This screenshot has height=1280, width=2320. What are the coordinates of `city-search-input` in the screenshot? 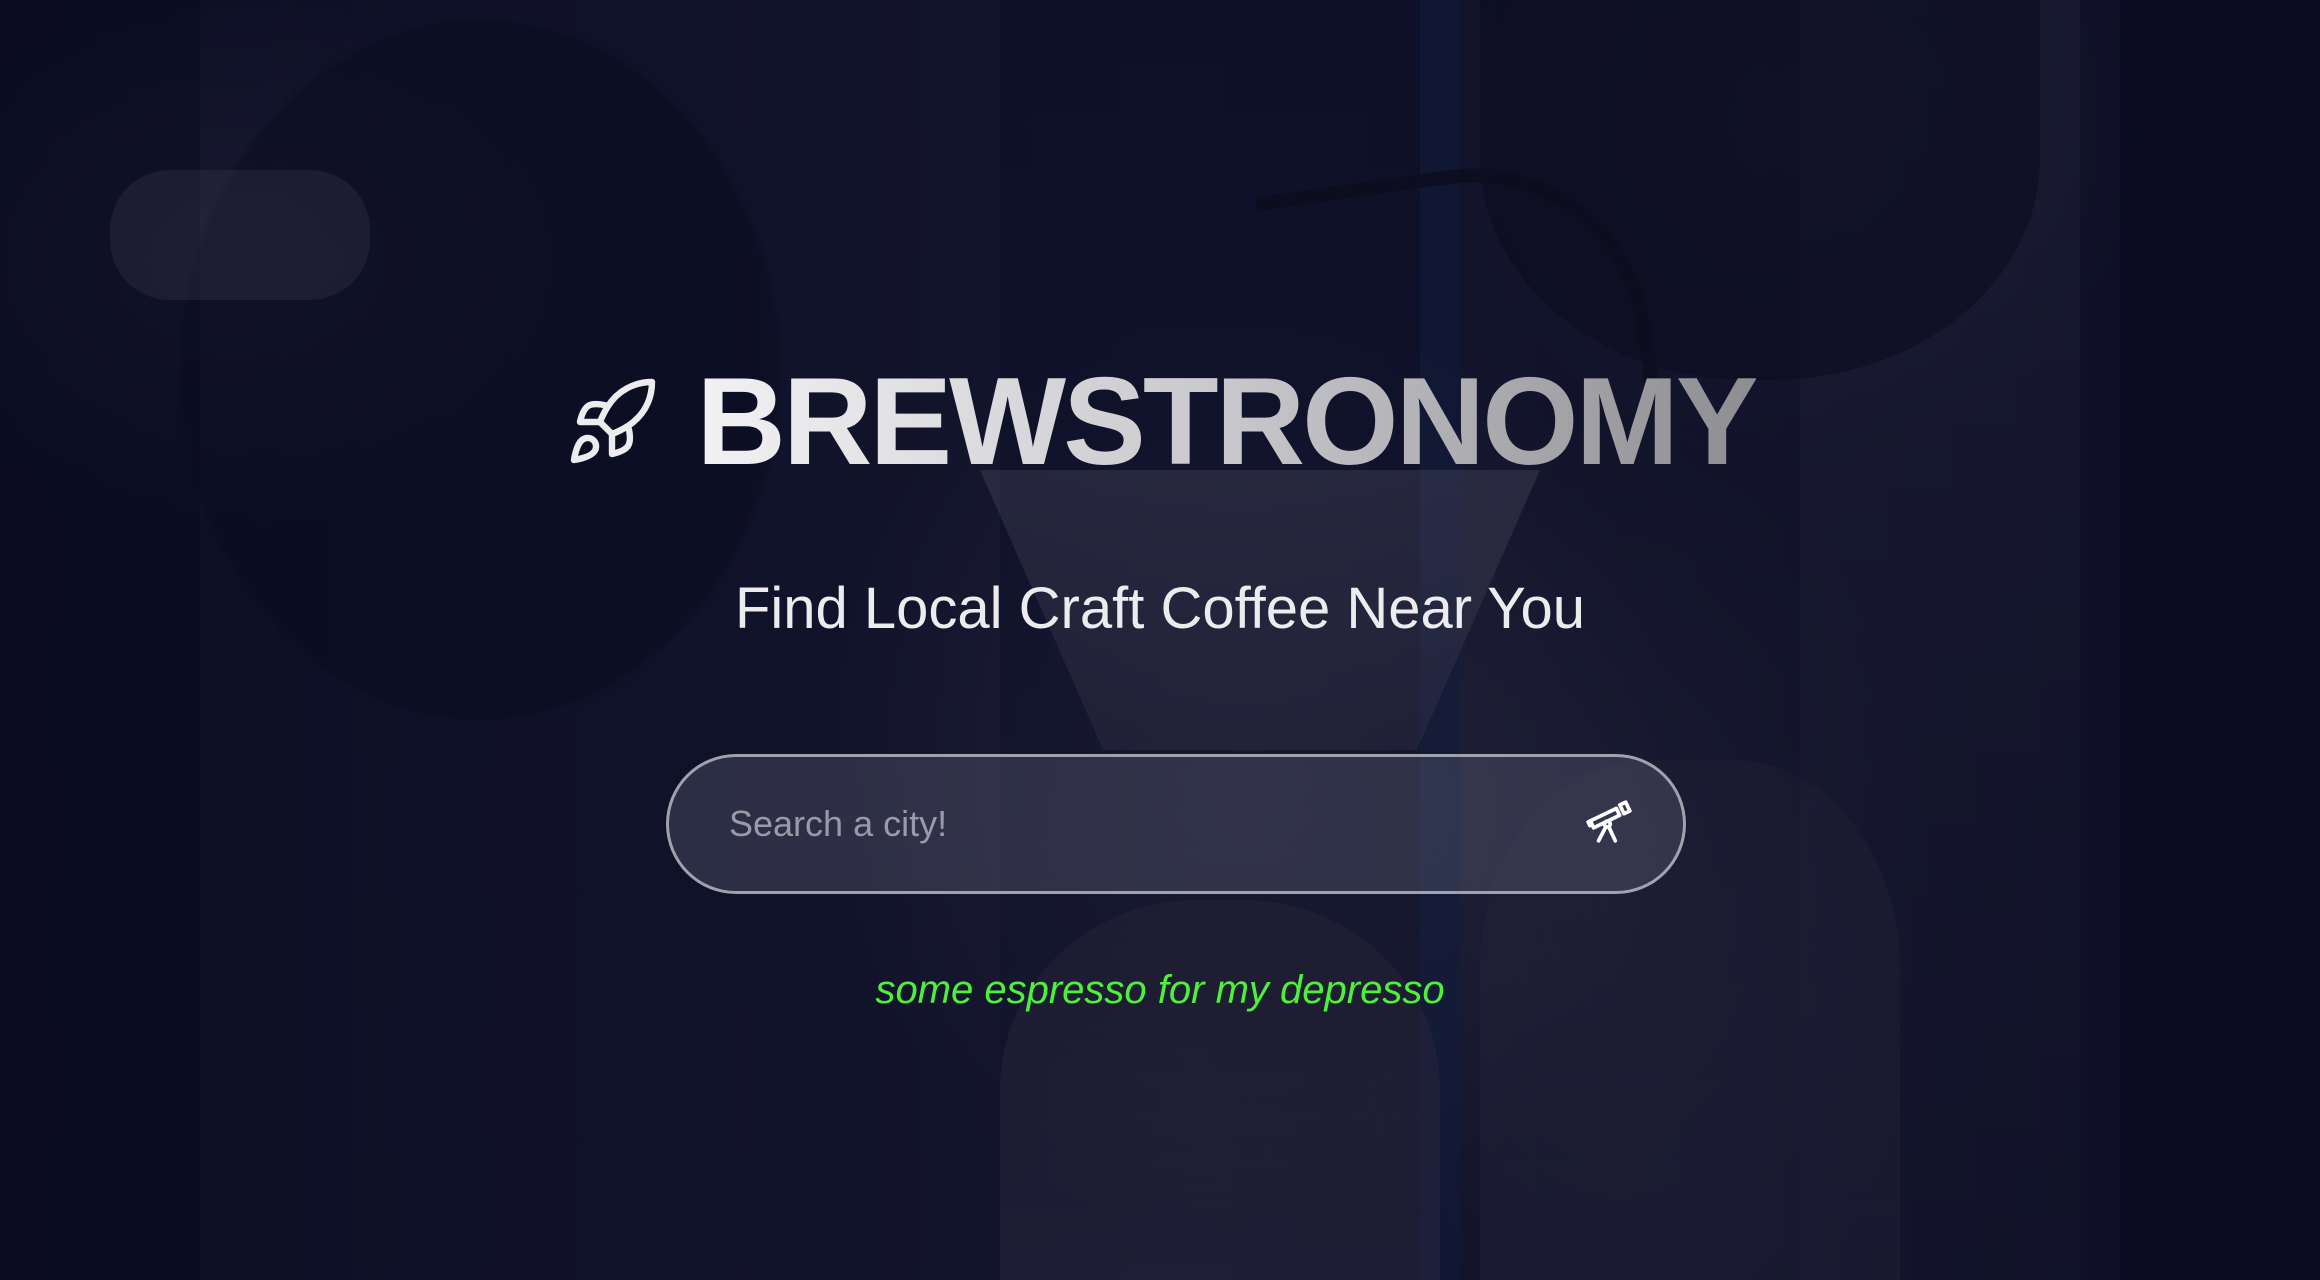 It's located at (1153, 824).